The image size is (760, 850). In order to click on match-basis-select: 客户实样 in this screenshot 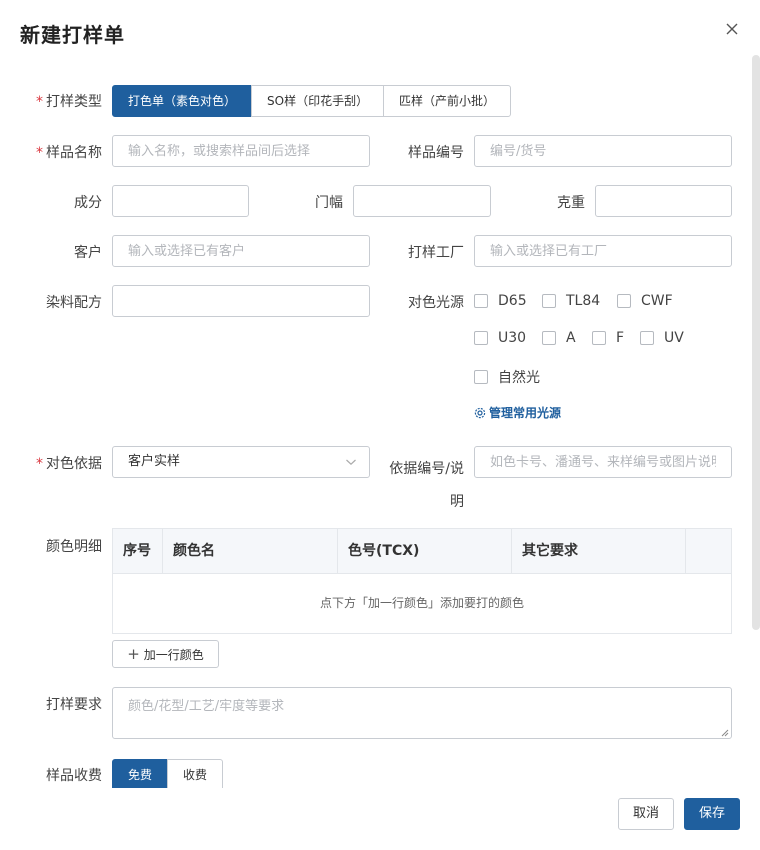, I will do `click(241, 462)`.